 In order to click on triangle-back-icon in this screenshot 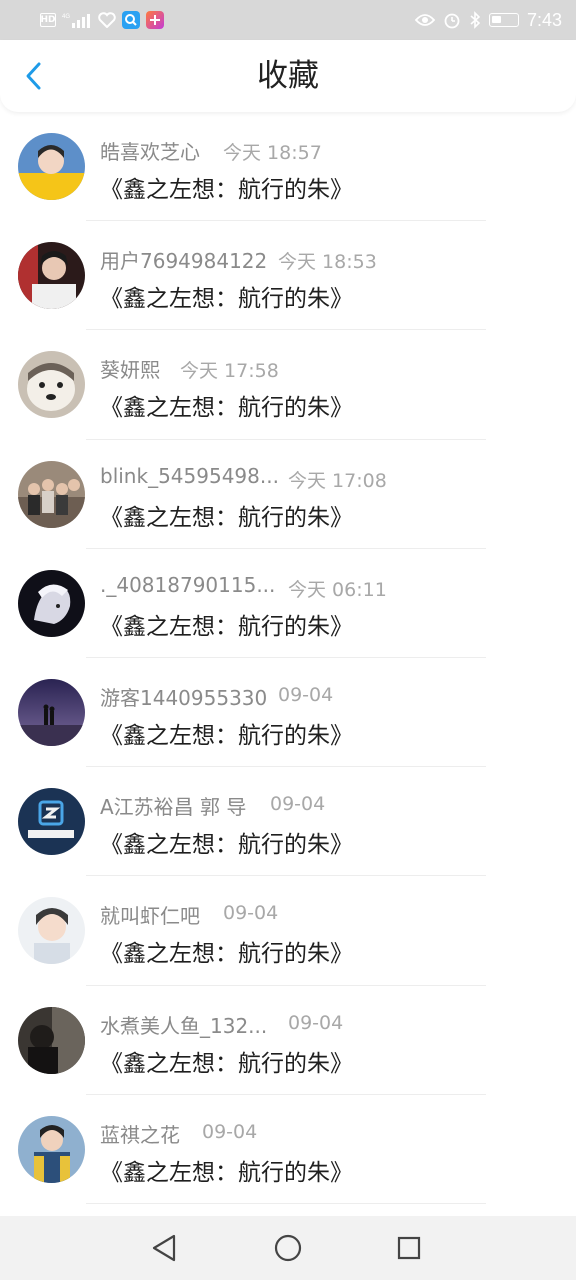, I will do `click(164, 1248)`.